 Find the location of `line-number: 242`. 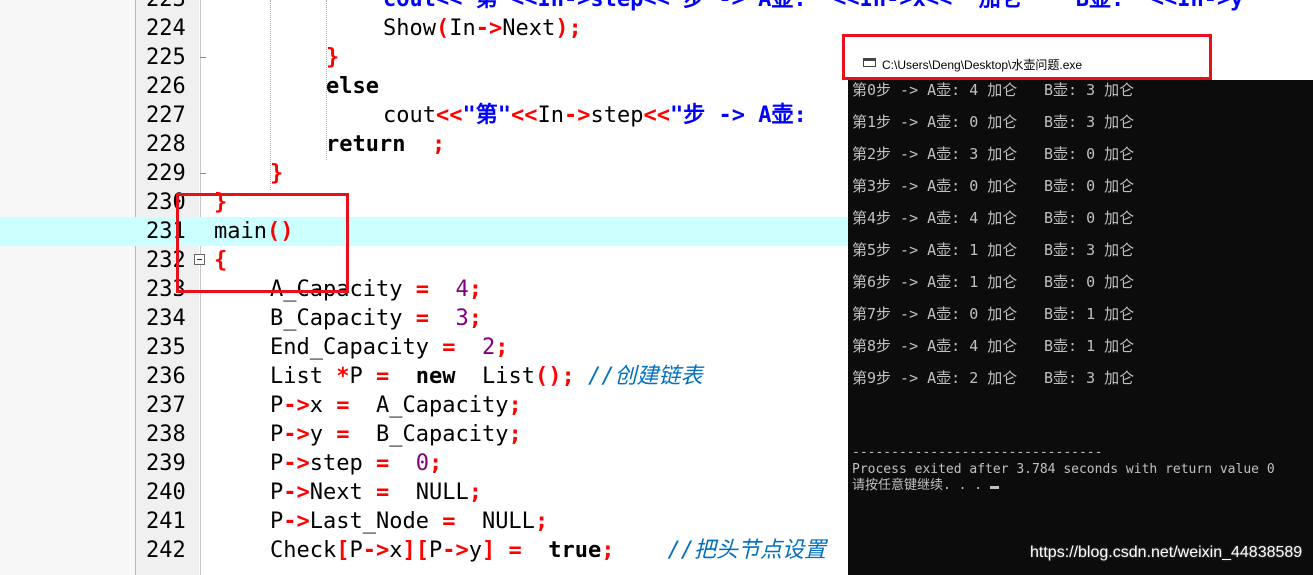

line-number: 242 is located at coordinates (166, 550).